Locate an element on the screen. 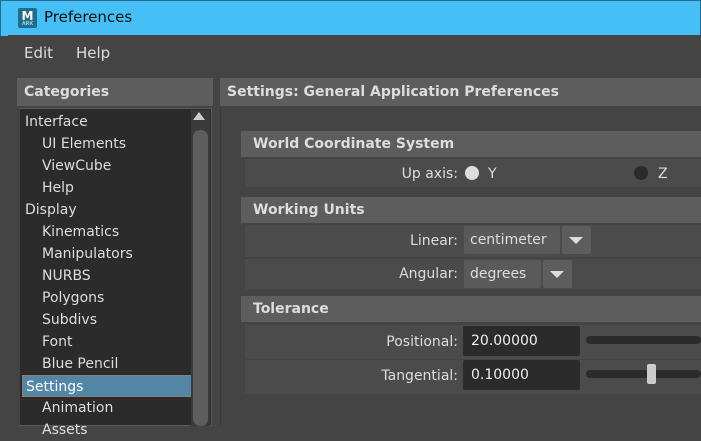 This screenshot has height=441, width=701. tangential-slider-handle is located at coordinates (651, 374).